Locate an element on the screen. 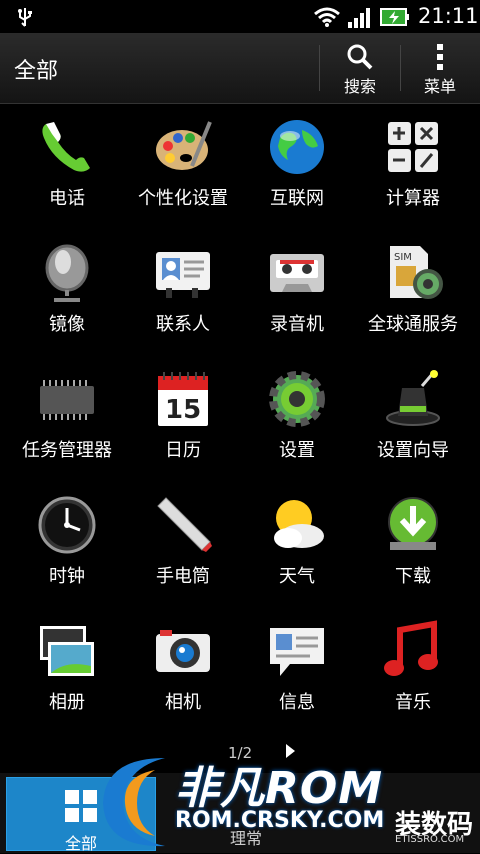 The height and width of the screenshot is (854, 480). calendar-day: 15 is located at coordinates (183, 410).